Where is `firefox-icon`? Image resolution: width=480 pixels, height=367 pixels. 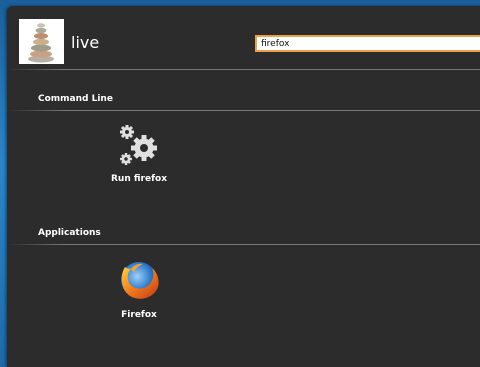 firefox-icon is located at coordinates (139, 282).